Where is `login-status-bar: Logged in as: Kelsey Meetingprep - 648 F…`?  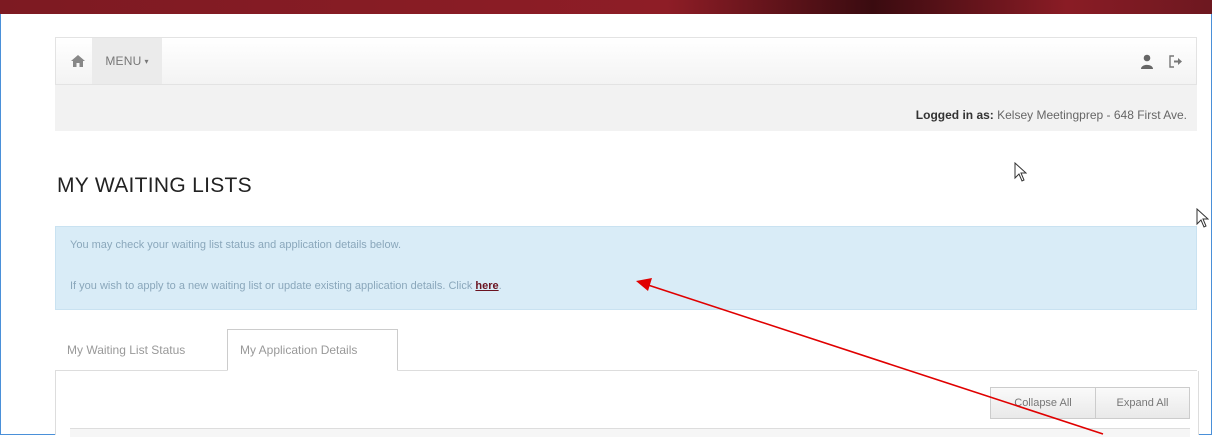
login-status-bar: Logged in as: Kelsey Meetingprep - 648 F… is located at coordinates (626, 108).